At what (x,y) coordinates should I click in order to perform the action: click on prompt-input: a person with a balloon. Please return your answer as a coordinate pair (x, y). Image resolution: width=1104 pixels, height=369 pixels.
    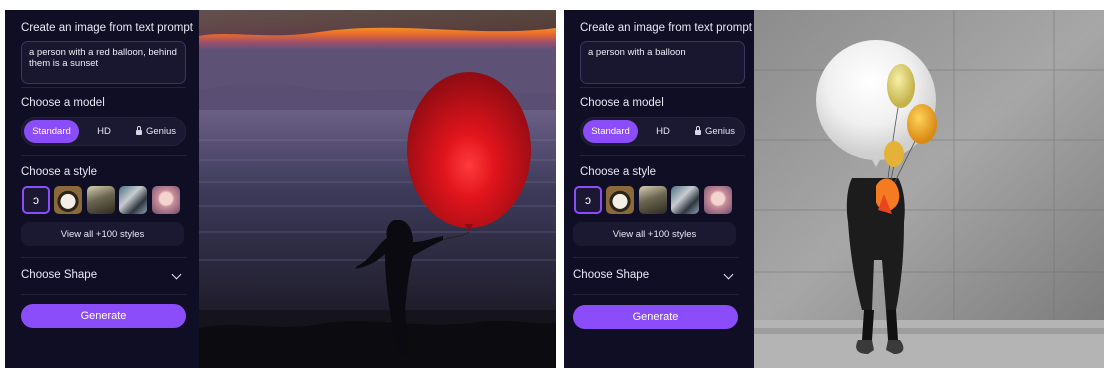
    Looking at the image, I should click on (662, 62).